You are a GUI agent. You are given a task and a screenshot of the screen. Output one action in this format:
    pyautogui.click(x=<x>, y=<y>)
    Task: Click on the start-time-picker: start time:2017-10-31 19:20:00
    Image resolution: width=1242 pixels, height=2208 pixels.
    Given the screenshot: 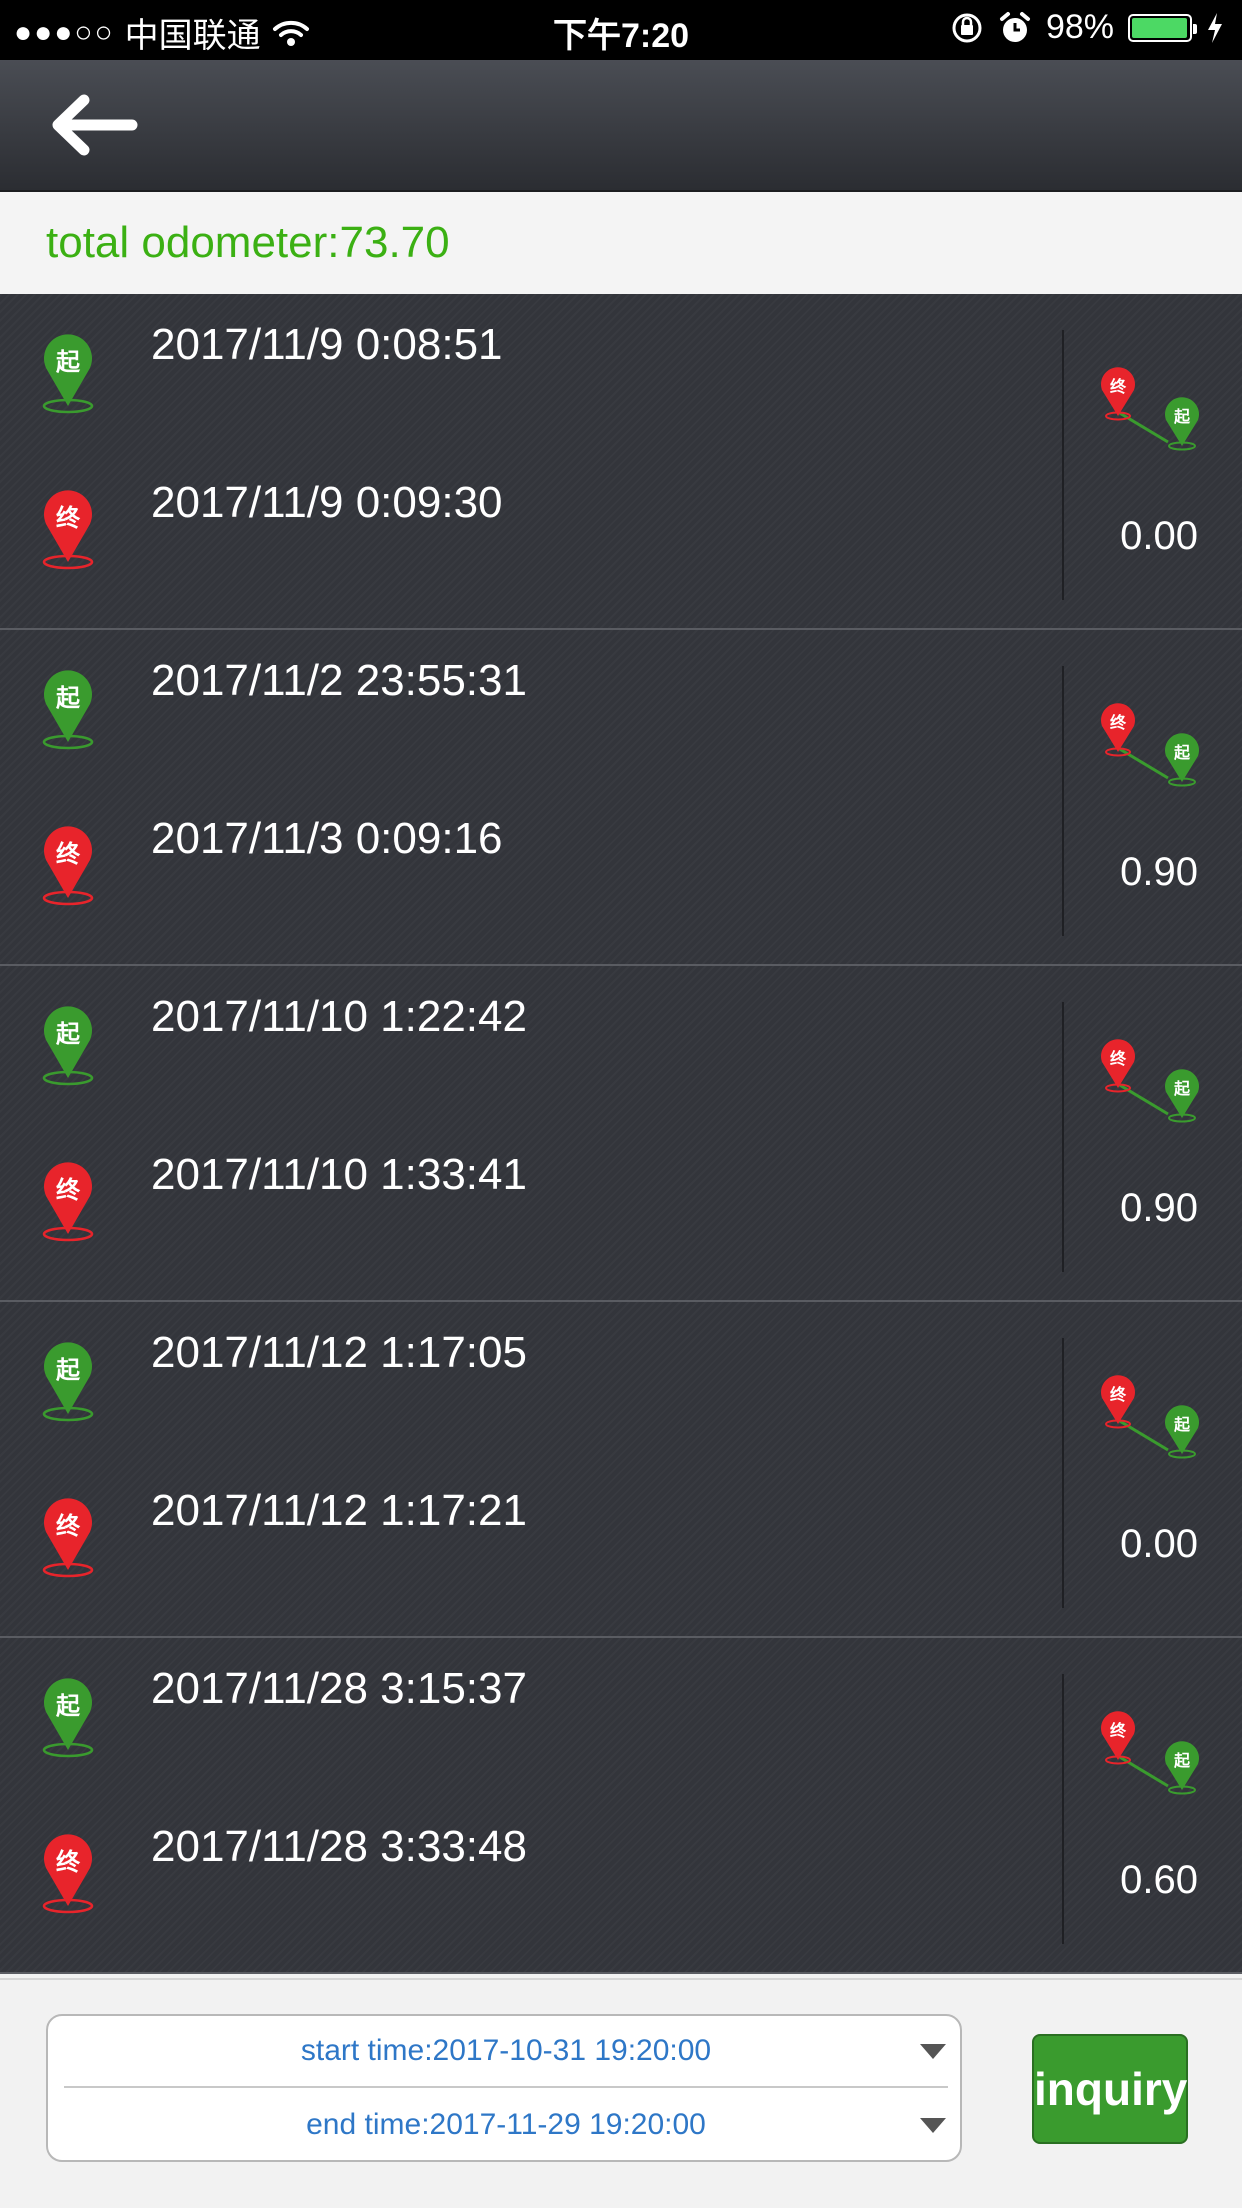 What is the action you would take?
    pyautogui.click(x=506, y=2052)
    